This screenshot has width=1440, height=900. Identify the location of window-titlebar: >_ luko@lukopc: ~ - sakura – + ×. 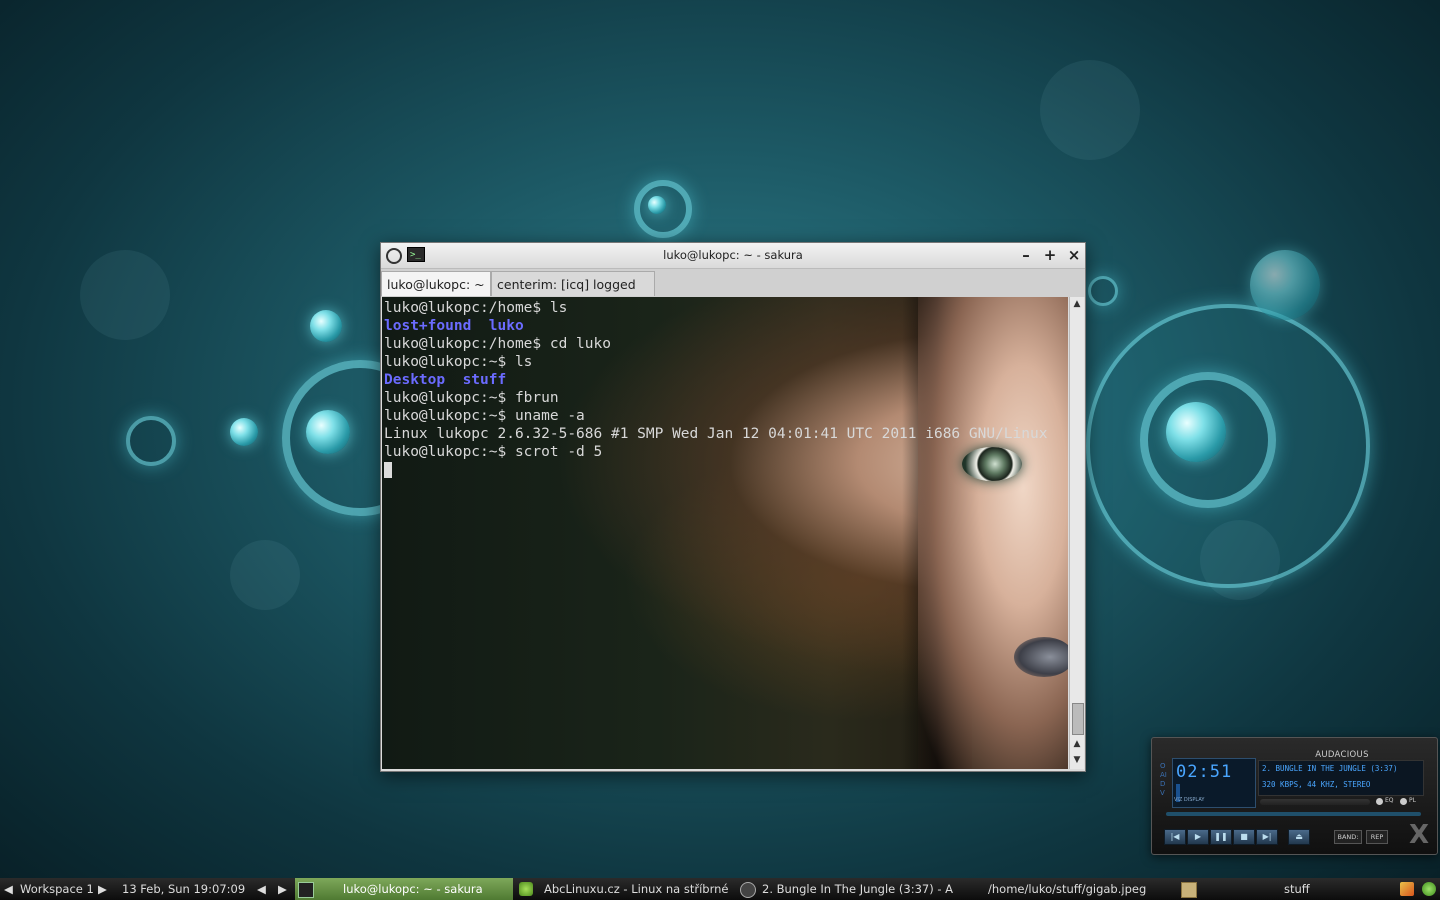
(733, 256).